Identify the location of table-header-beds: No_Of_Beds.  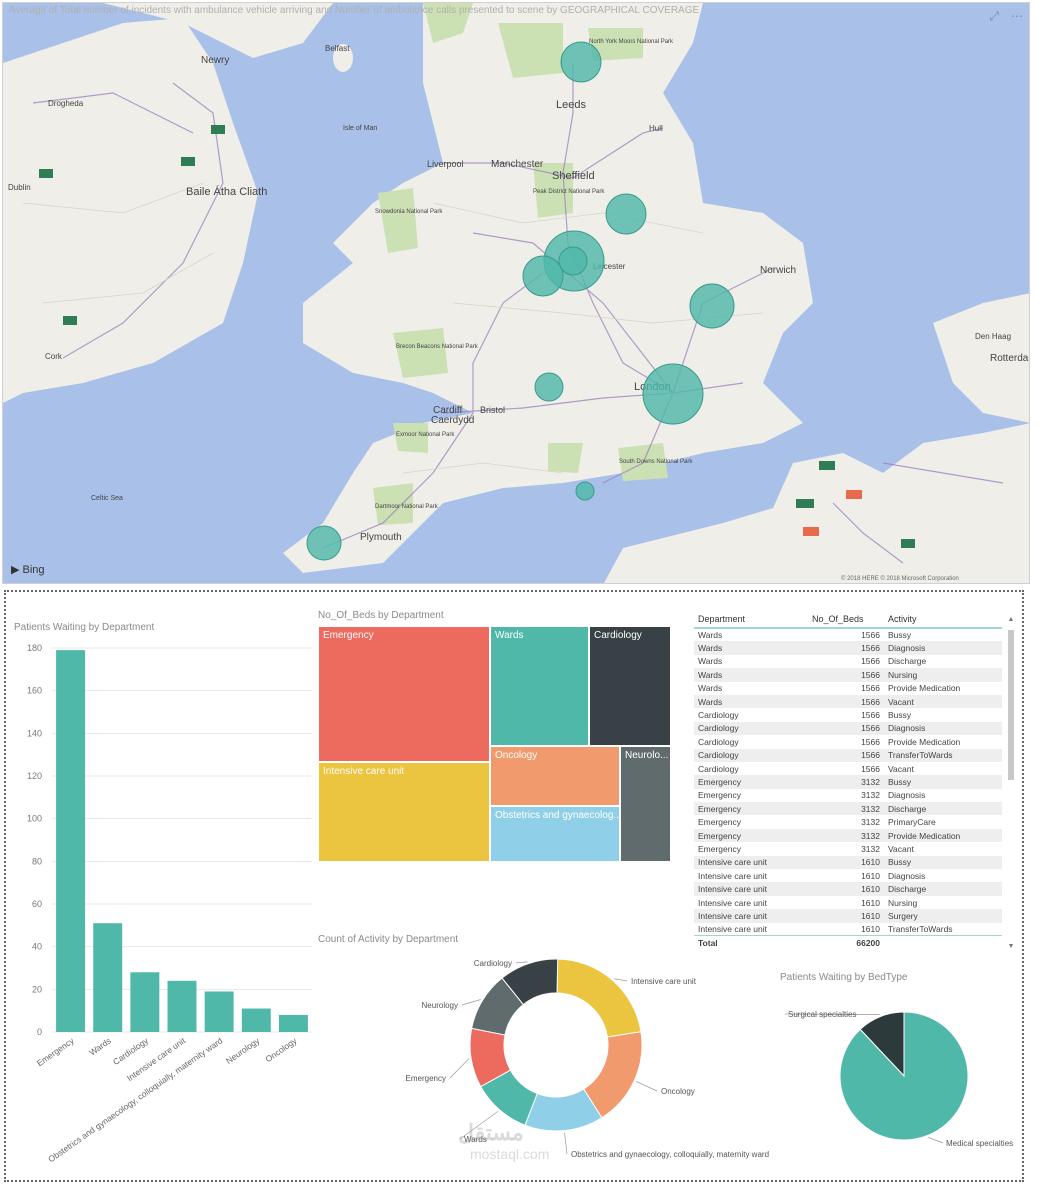
(846, 619).